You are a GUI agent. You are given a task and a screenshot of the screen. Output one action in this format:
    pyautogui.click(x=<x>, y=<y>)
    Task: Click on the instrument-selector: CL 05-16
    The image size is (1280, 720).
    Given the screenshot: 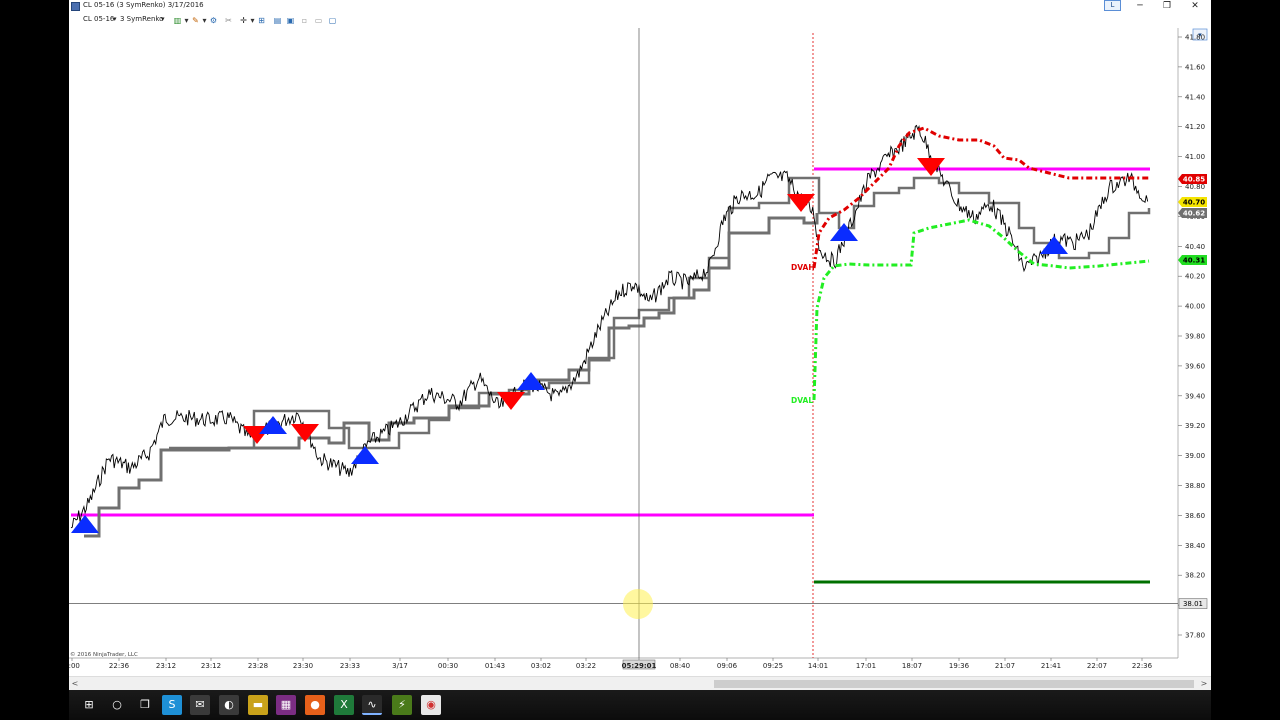 What is the action you would take?
    pyautogui.click(x=98, y=19)
    